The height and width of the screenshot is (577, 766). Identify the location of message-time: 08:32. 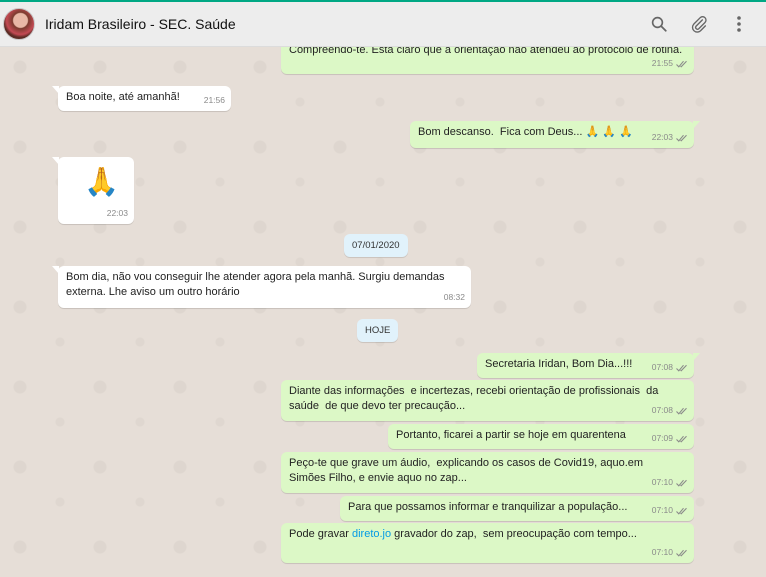
(454, 297).